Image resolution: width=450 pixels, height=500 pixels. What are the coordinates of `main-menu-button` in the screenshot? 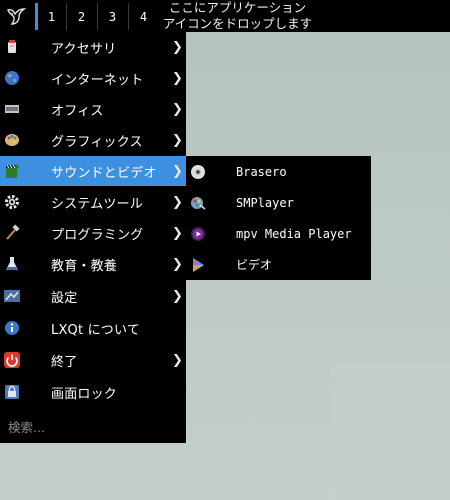 It's located at (16, 16).